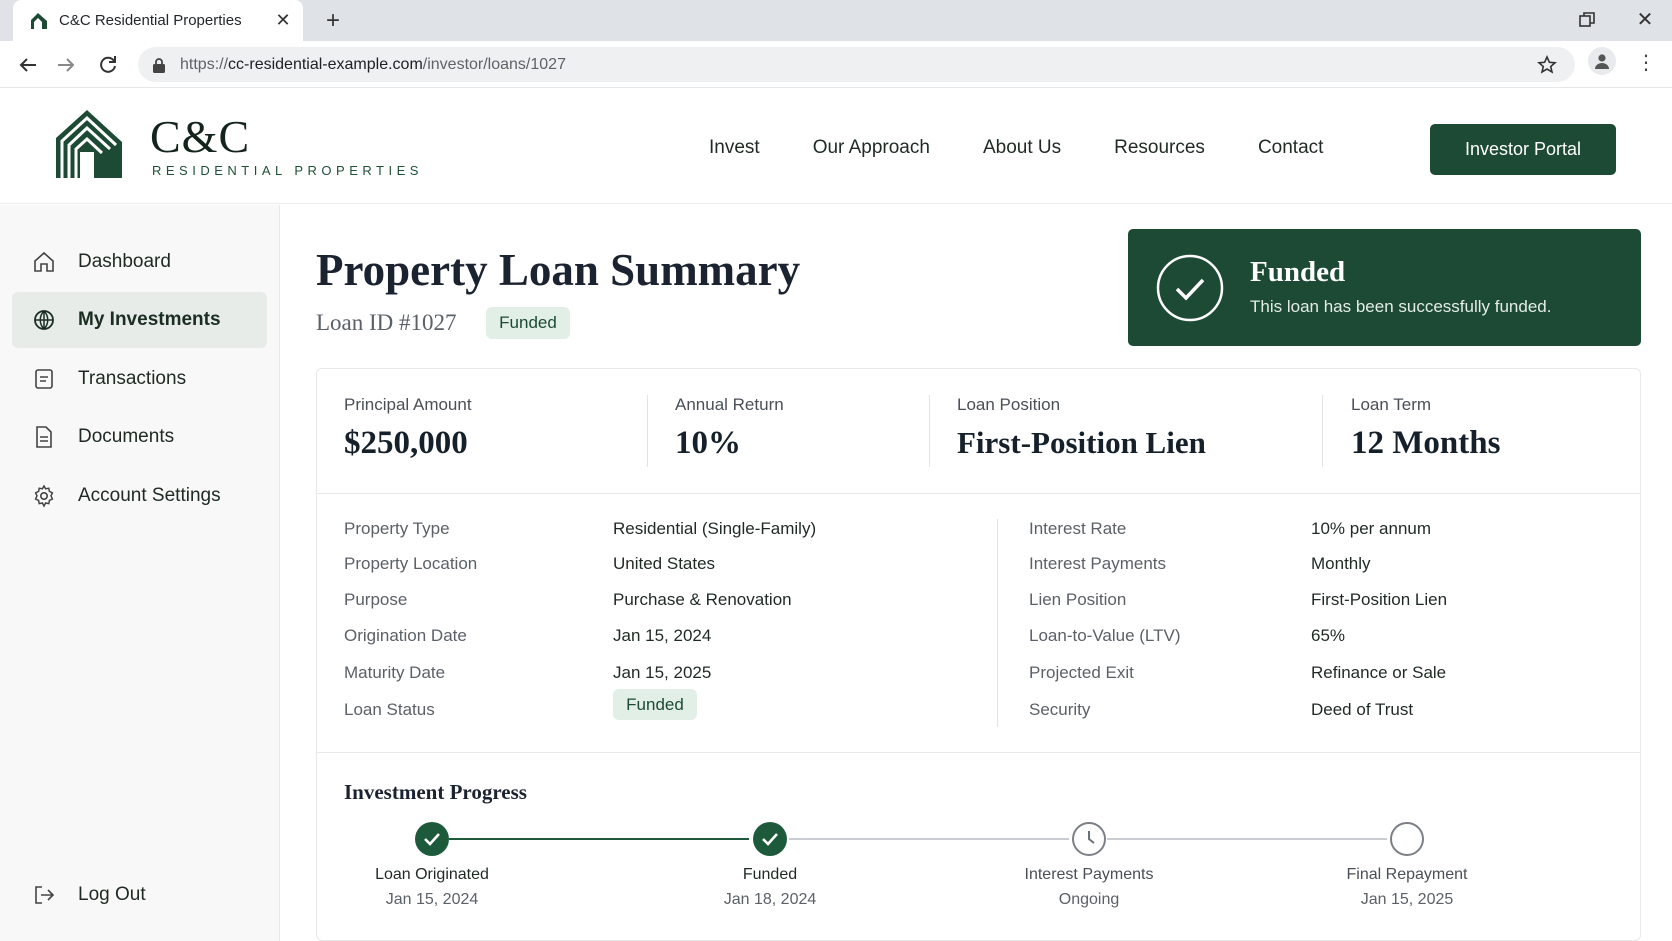 Image resolution: width=1672 pixels, height=941 pixels. I want to click on forward-icon, so click(66, 65).